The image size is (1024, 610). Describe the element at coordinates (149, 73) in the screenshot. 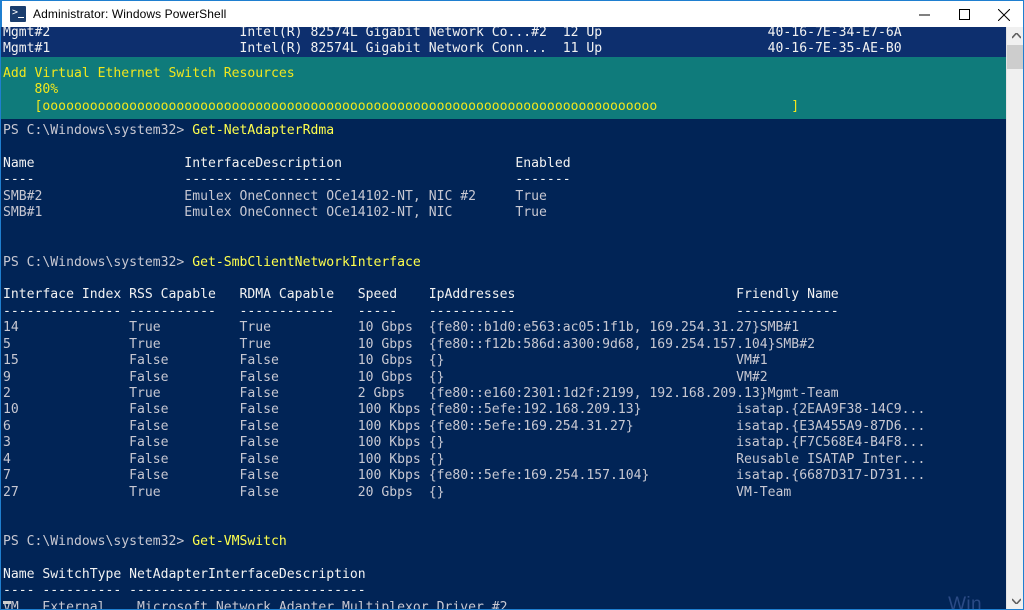

I see `progress-activity: Add Virtual Ethernet Switch Resources` at that location.